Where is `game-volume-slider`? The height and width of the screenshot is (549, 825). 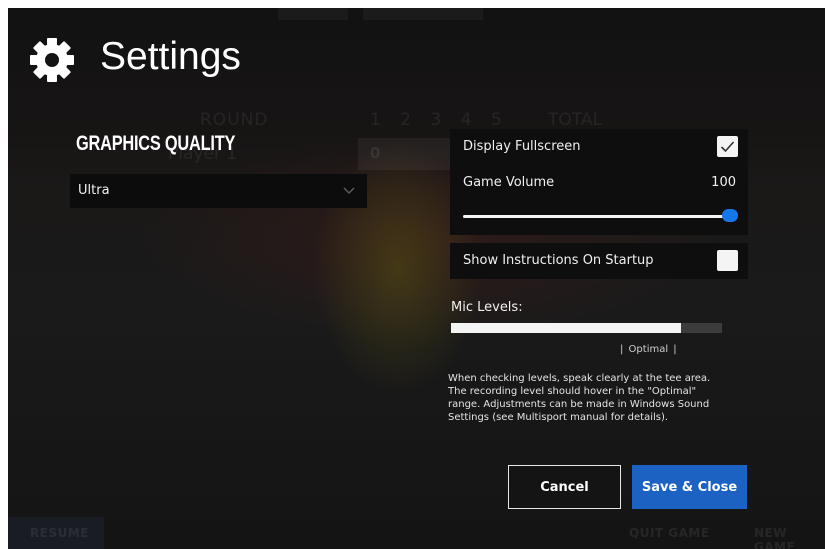
game-volume-slider is located at coordinates (597, 216).